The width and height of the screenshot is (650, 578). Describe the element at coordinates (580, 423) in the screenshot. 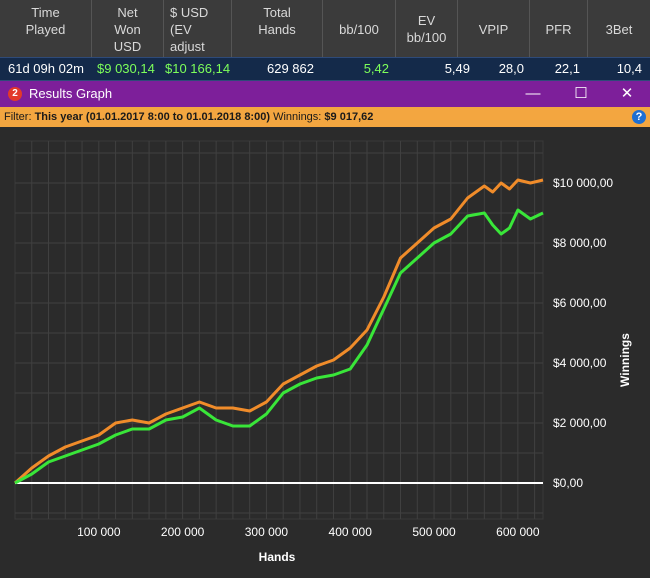

I see `y-tick-label: $2 000,00` at that location.